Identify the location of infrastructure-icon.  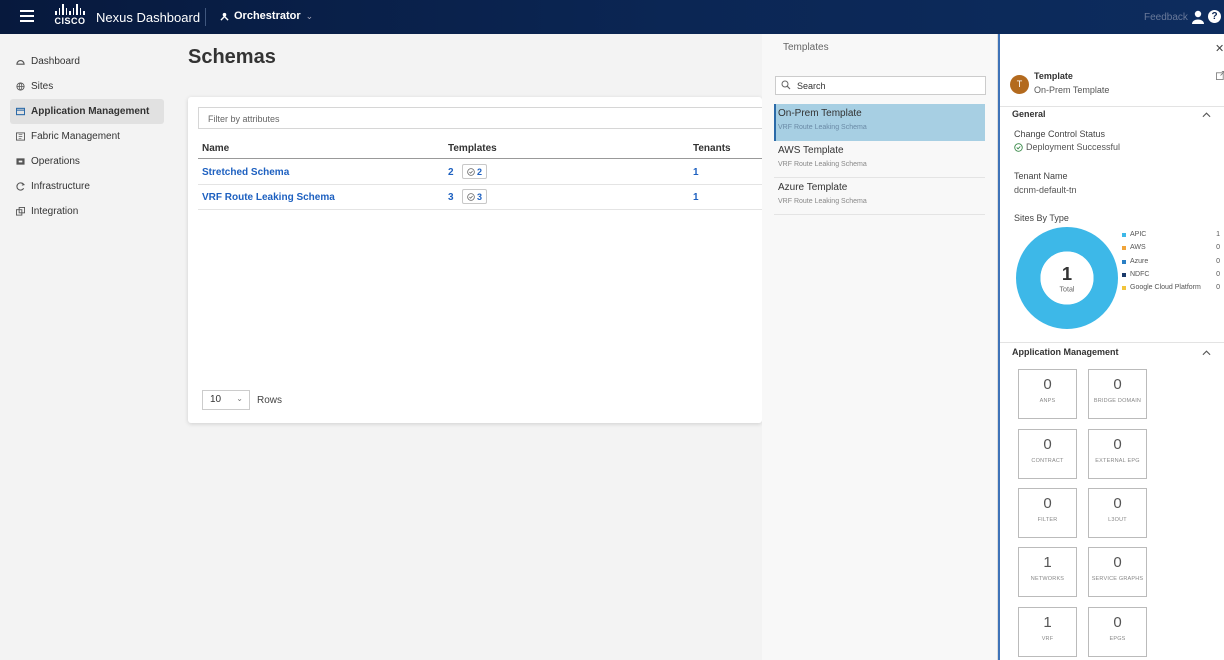
(20, 186).